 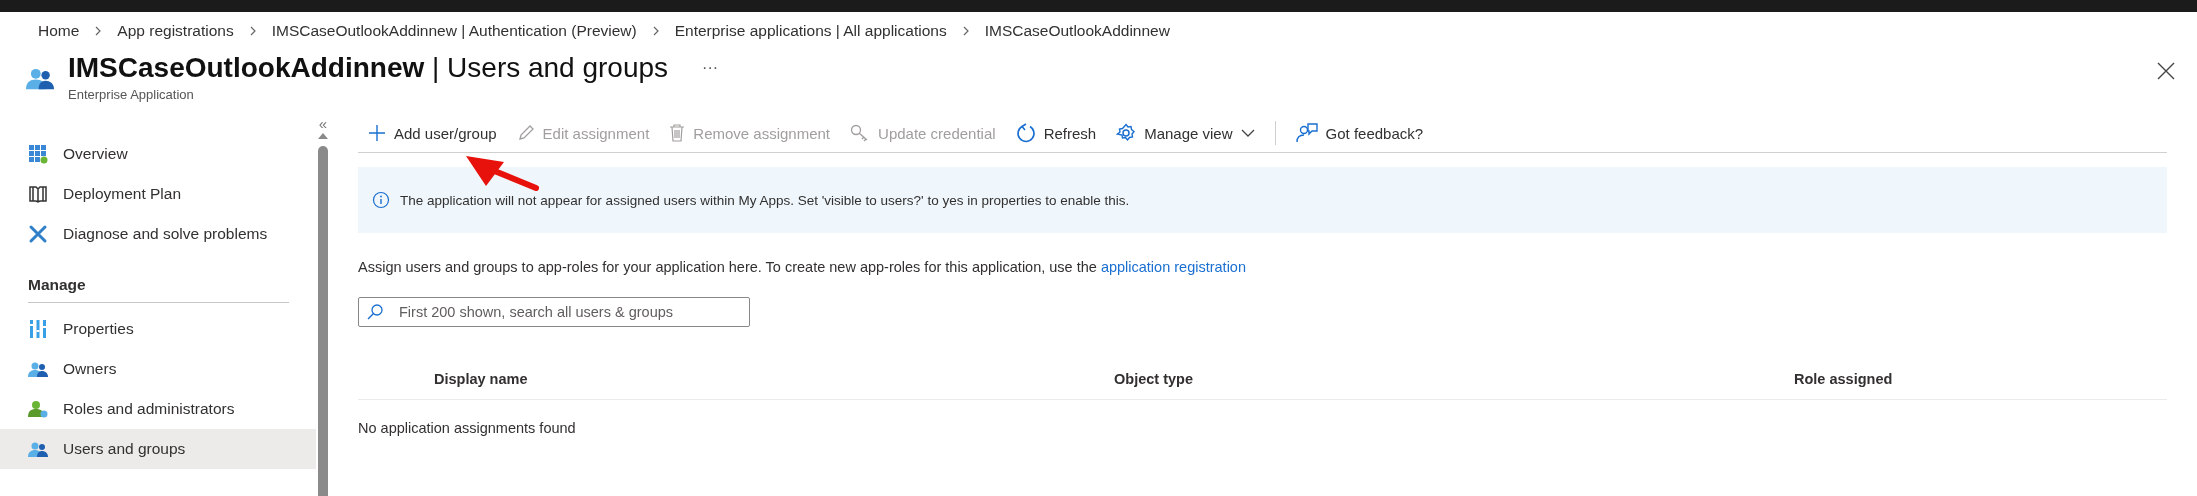 What do you see at coordinates (59, 31) in the screenshot?
I see `breadcrumb-link: Home` at bounding box center [59, 31].